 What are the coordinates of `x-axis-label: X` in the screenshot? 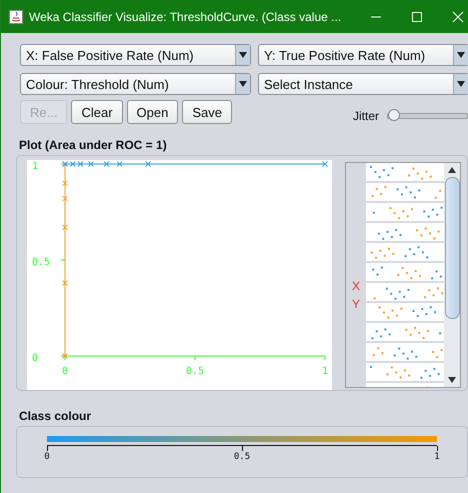 It's located at (356, 286).